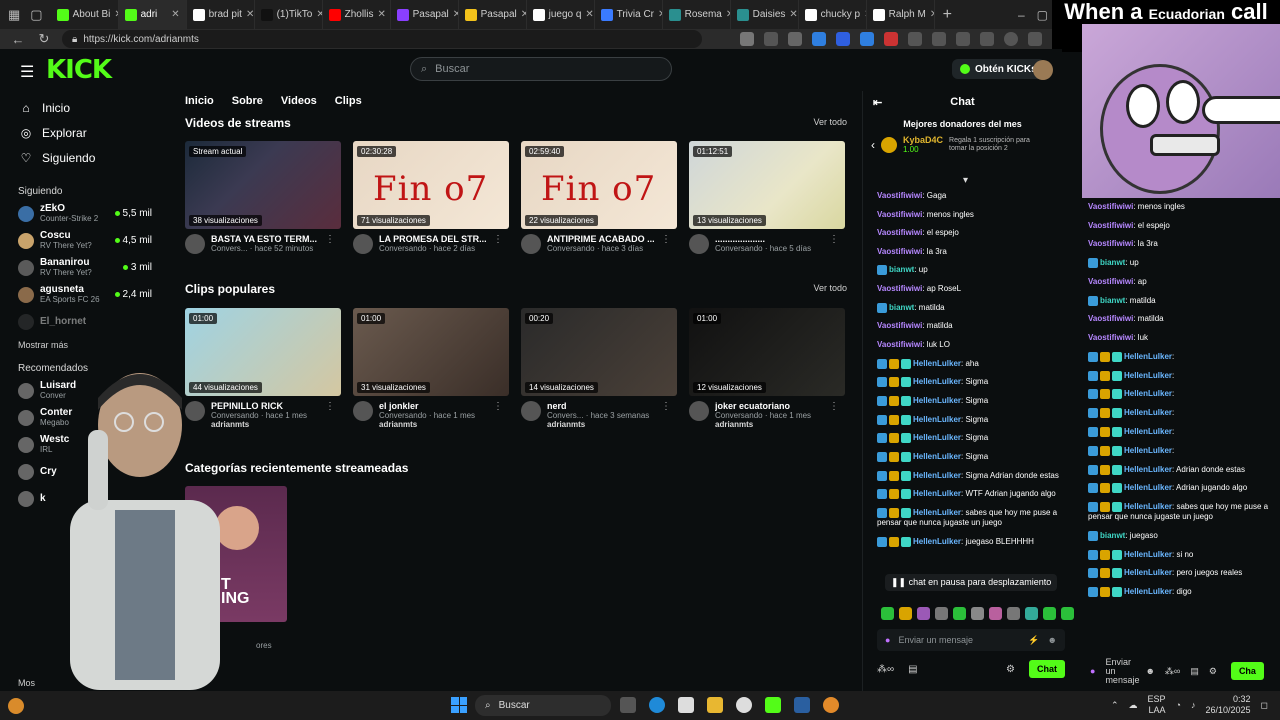 This screenshot has height=720, width=1280. I want to click on get-kicks-button: Obtén KICKs, so click(998, 69).